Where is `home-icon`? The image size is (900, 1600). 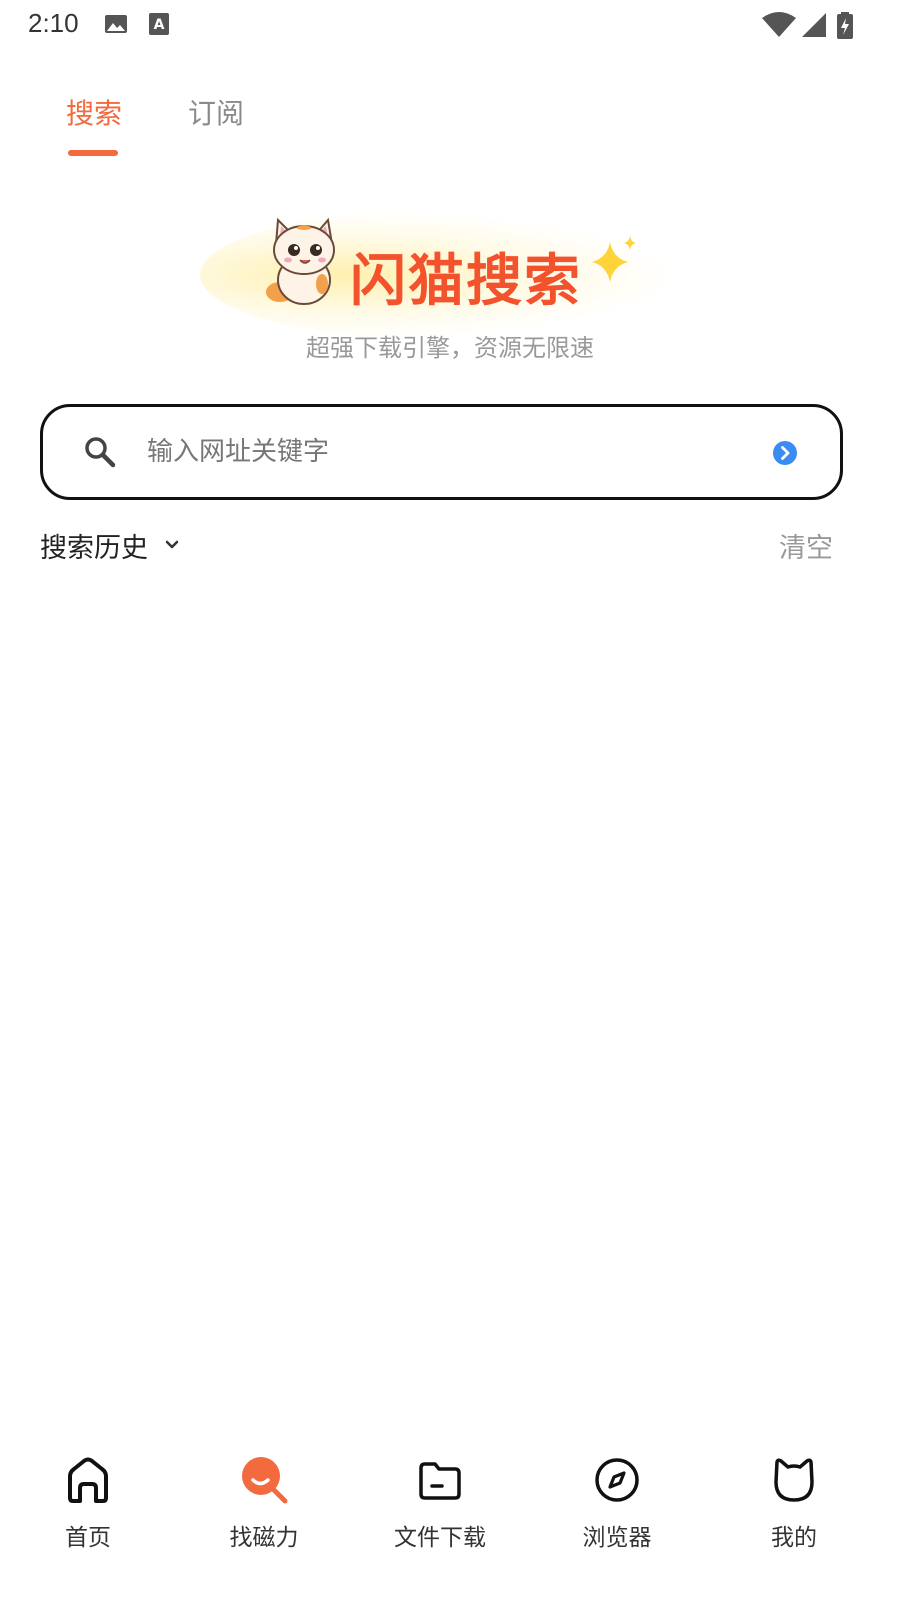 home-icon is located at coordinates (88, 1480).